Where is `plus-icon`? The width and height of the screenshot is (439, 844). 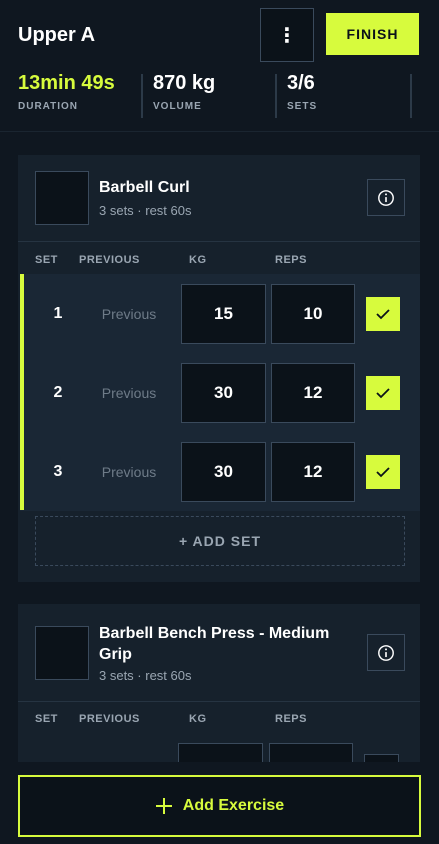 plus-icon is located at coordinates (163, 806).